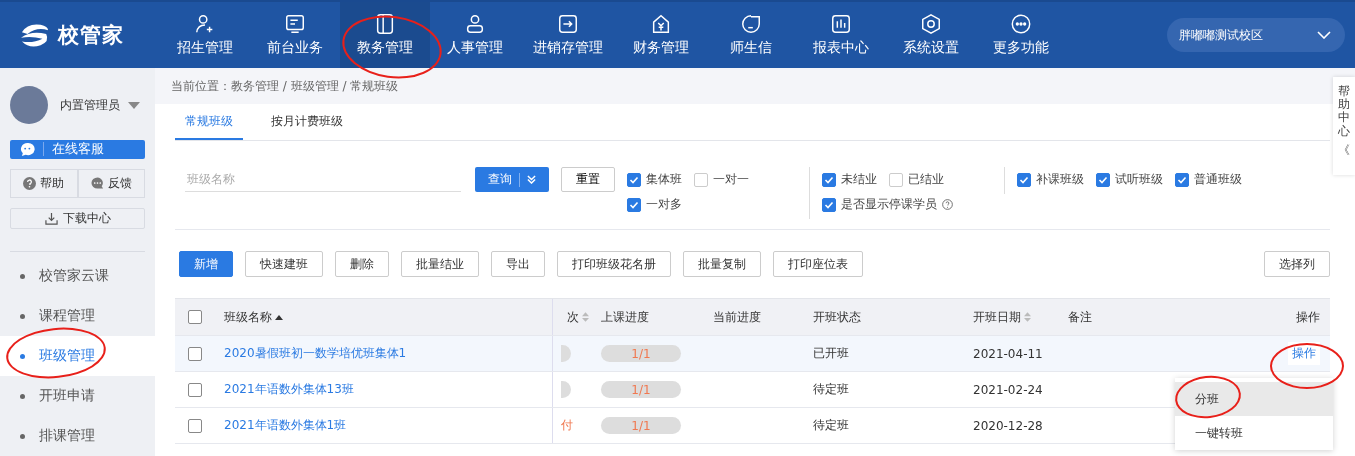 This screenshot has height=456, width=1355. I want to click on column-header: 操作, so click(1308, 317).